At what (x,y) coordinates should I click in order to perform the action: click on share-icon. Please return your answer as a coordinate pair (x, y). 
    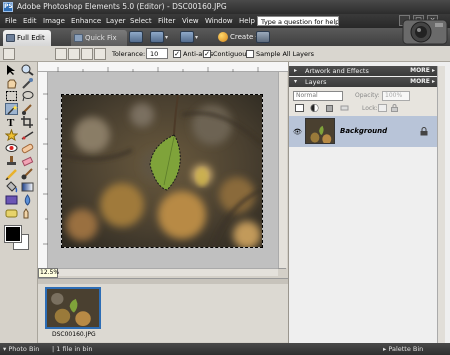
    Looking at the image, I should click on (157, 37).